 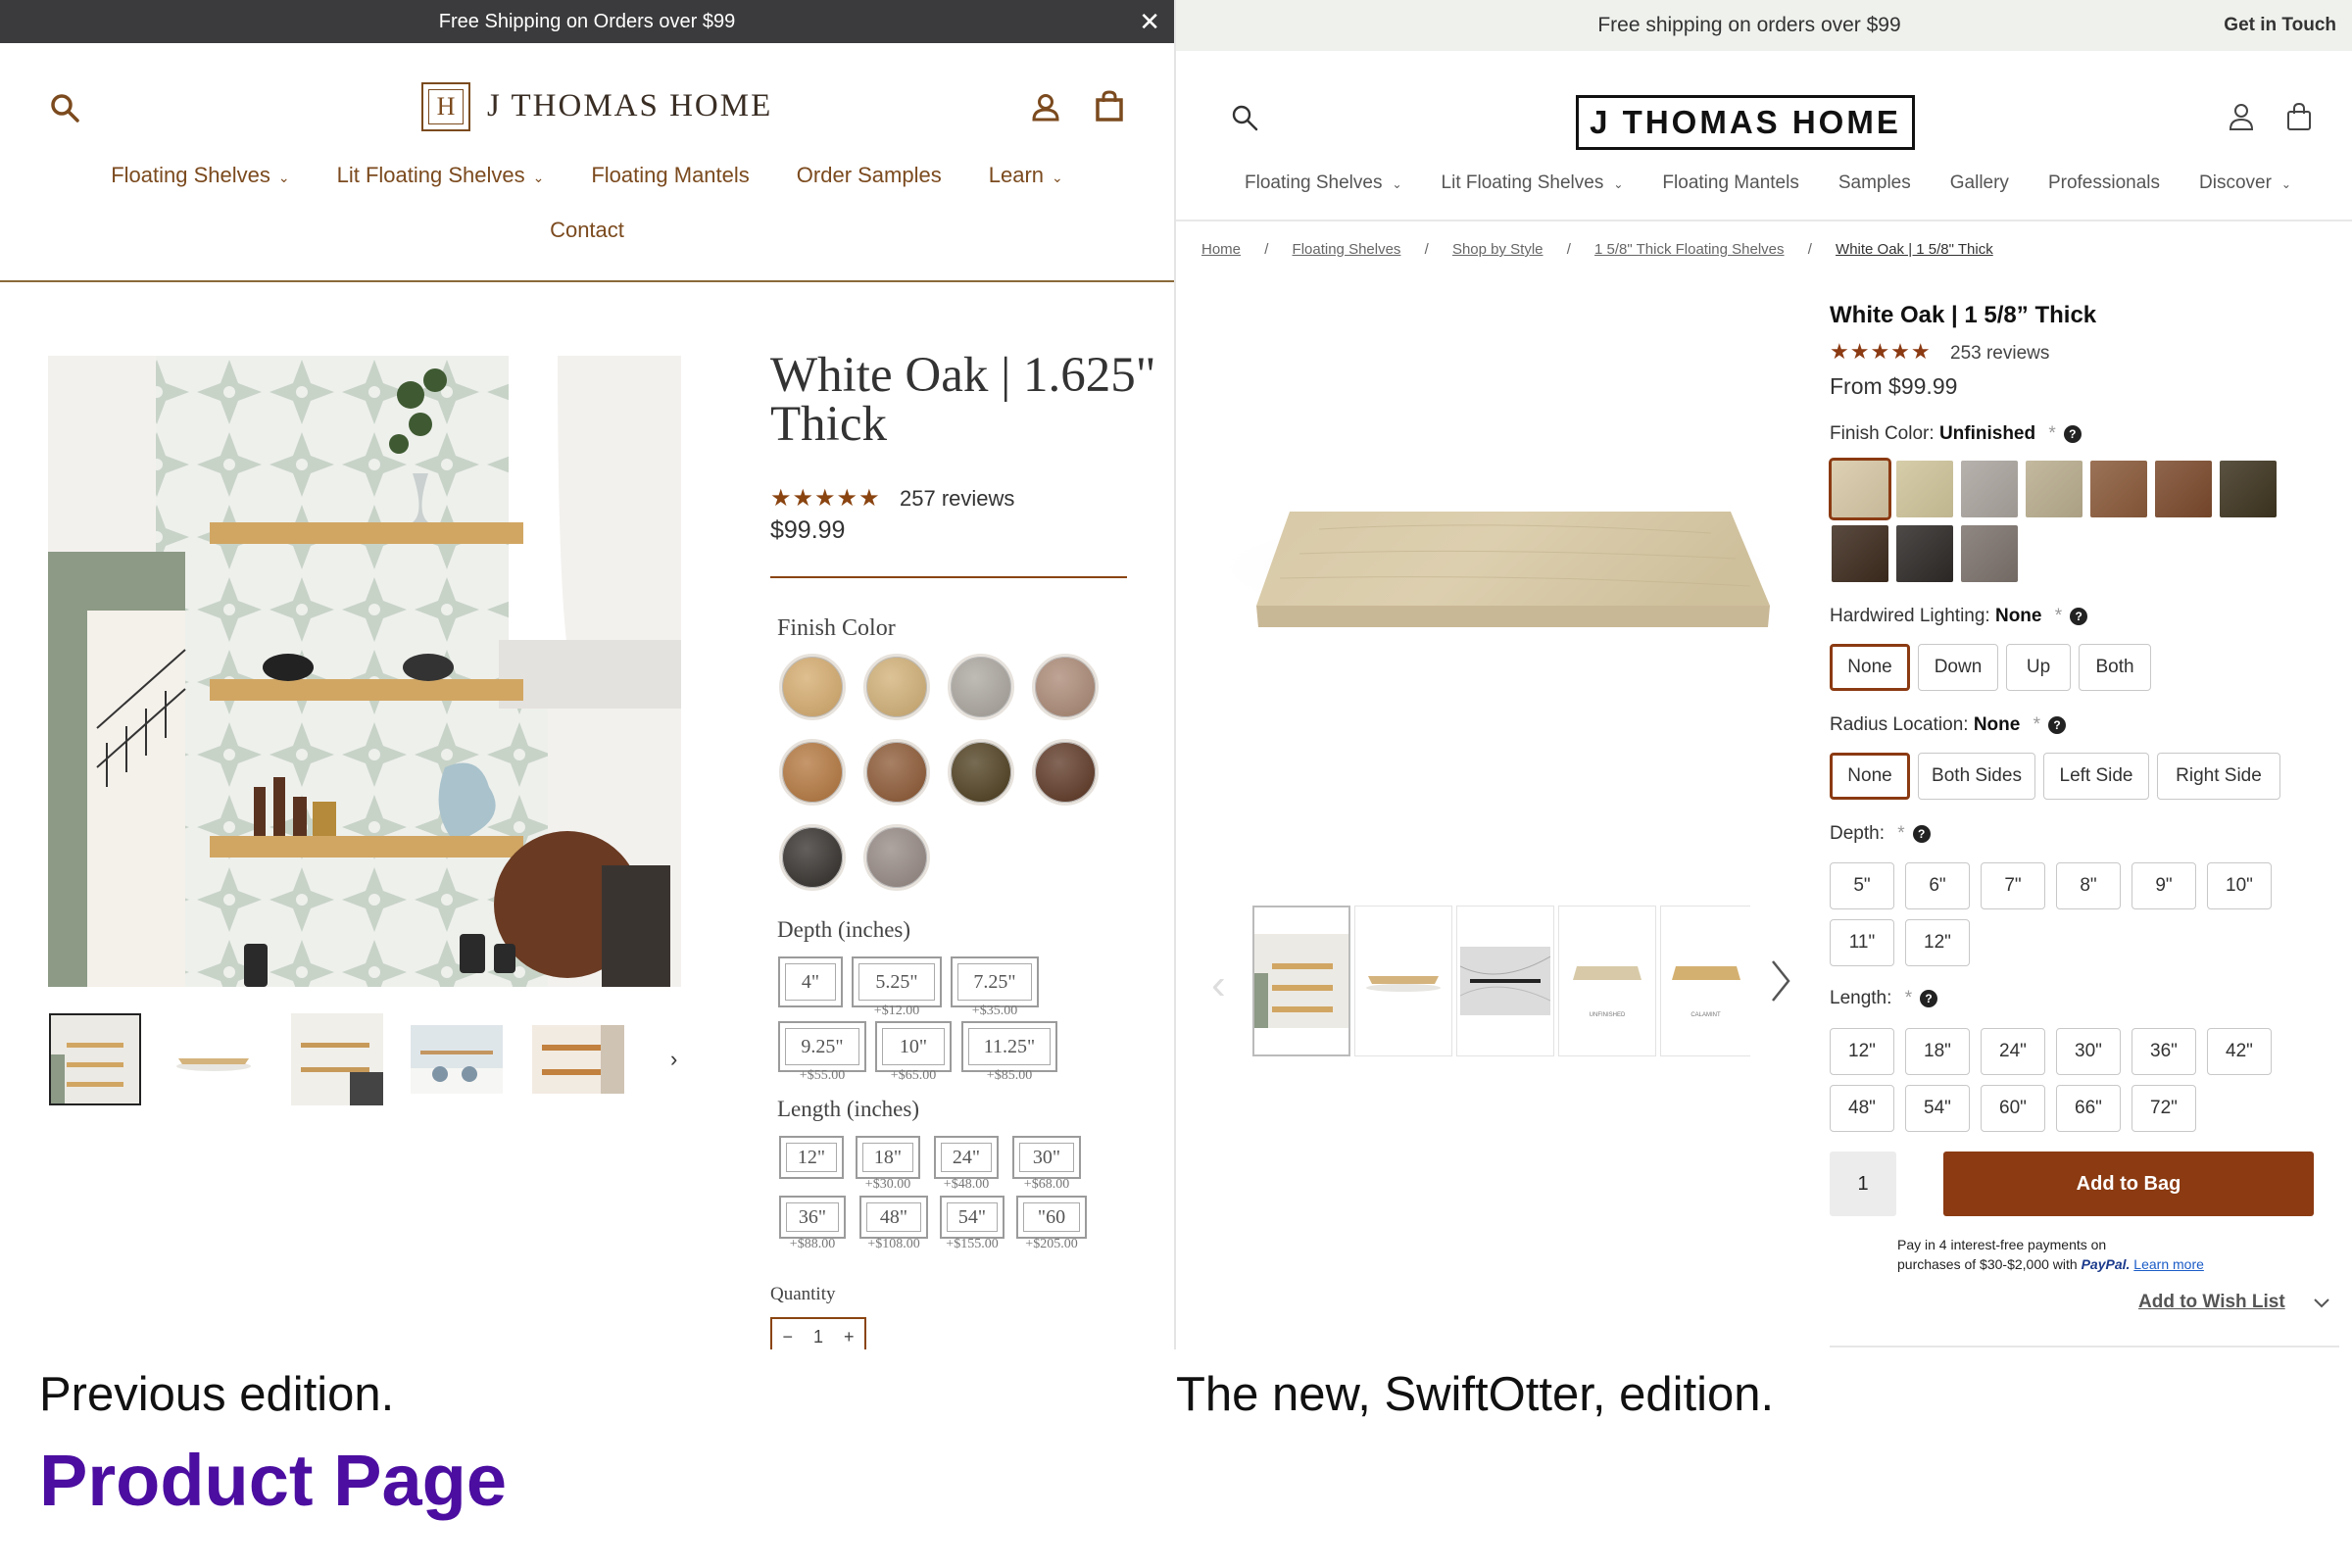 What do you see at coordinates (1976, 776) in the screenshot?
I see `radius-option: Both Sides` at bounding box center [1976, 776].